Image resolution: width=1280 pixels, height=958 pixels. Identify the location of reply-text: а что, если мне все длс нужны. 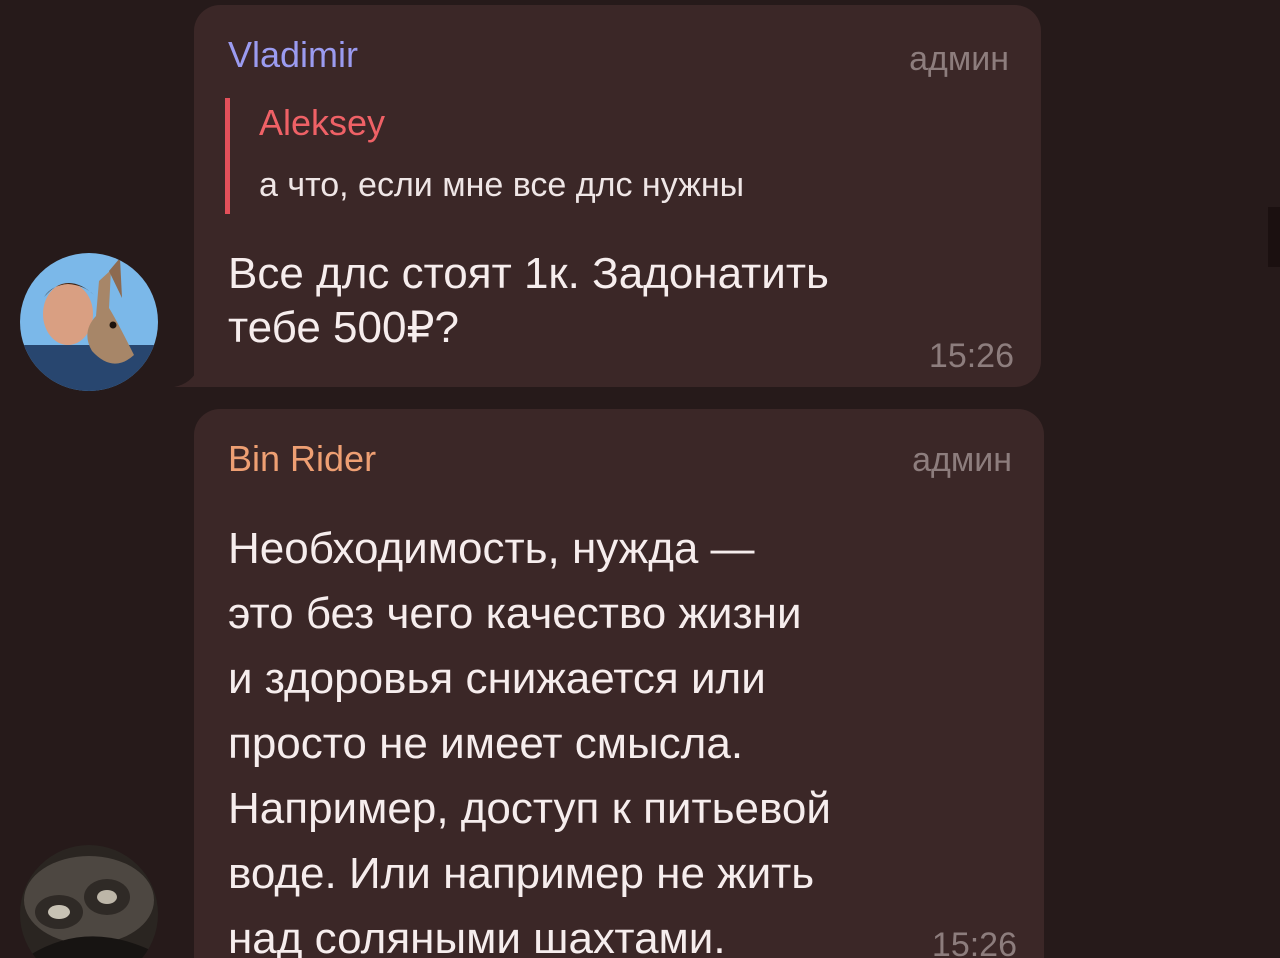
(502, 185).